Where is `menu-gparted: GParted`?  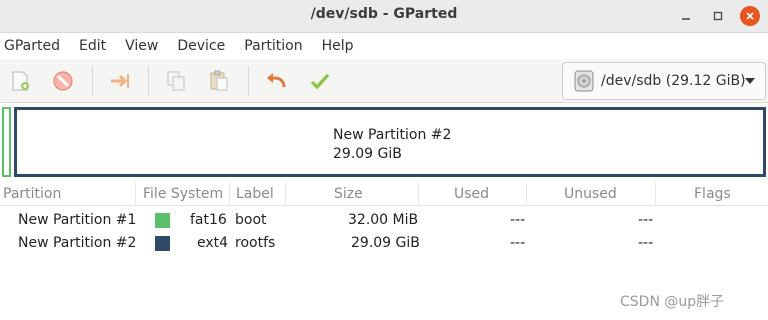 menu-gparted: GParted is located at coordinates (32, 46).